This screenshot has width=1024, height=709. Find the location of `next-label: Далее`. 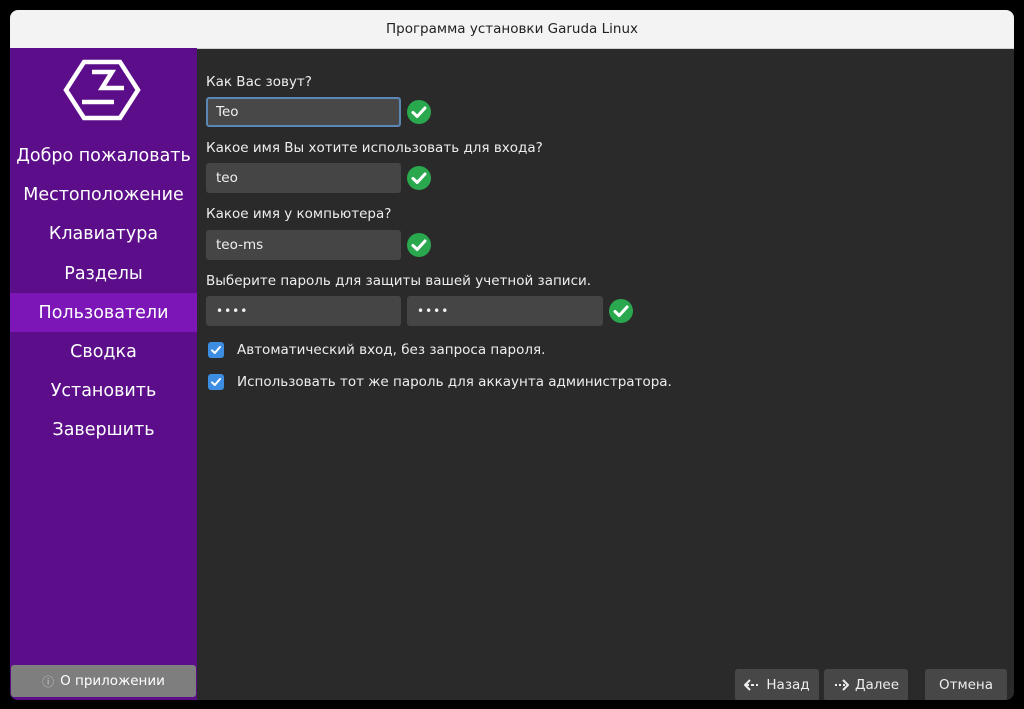

next-label: Далее is located at coordinates (877, 685).